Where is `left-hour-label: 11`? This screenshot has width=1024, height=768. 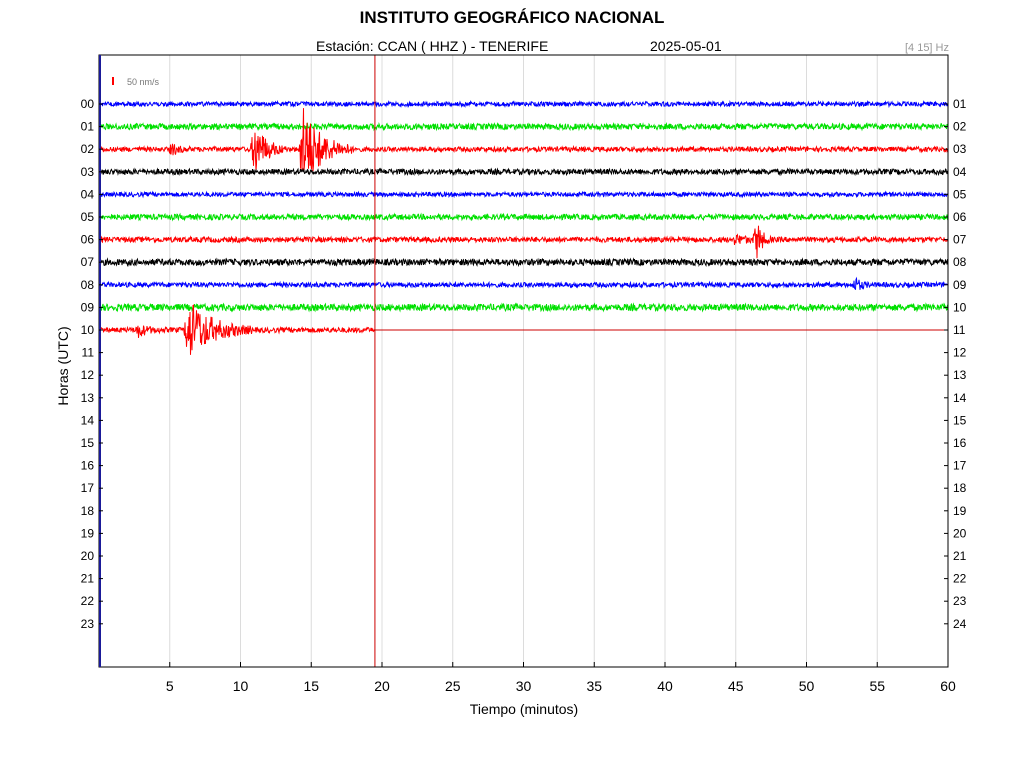
left-hour-label: 11 is located at coordinates (88, 353).